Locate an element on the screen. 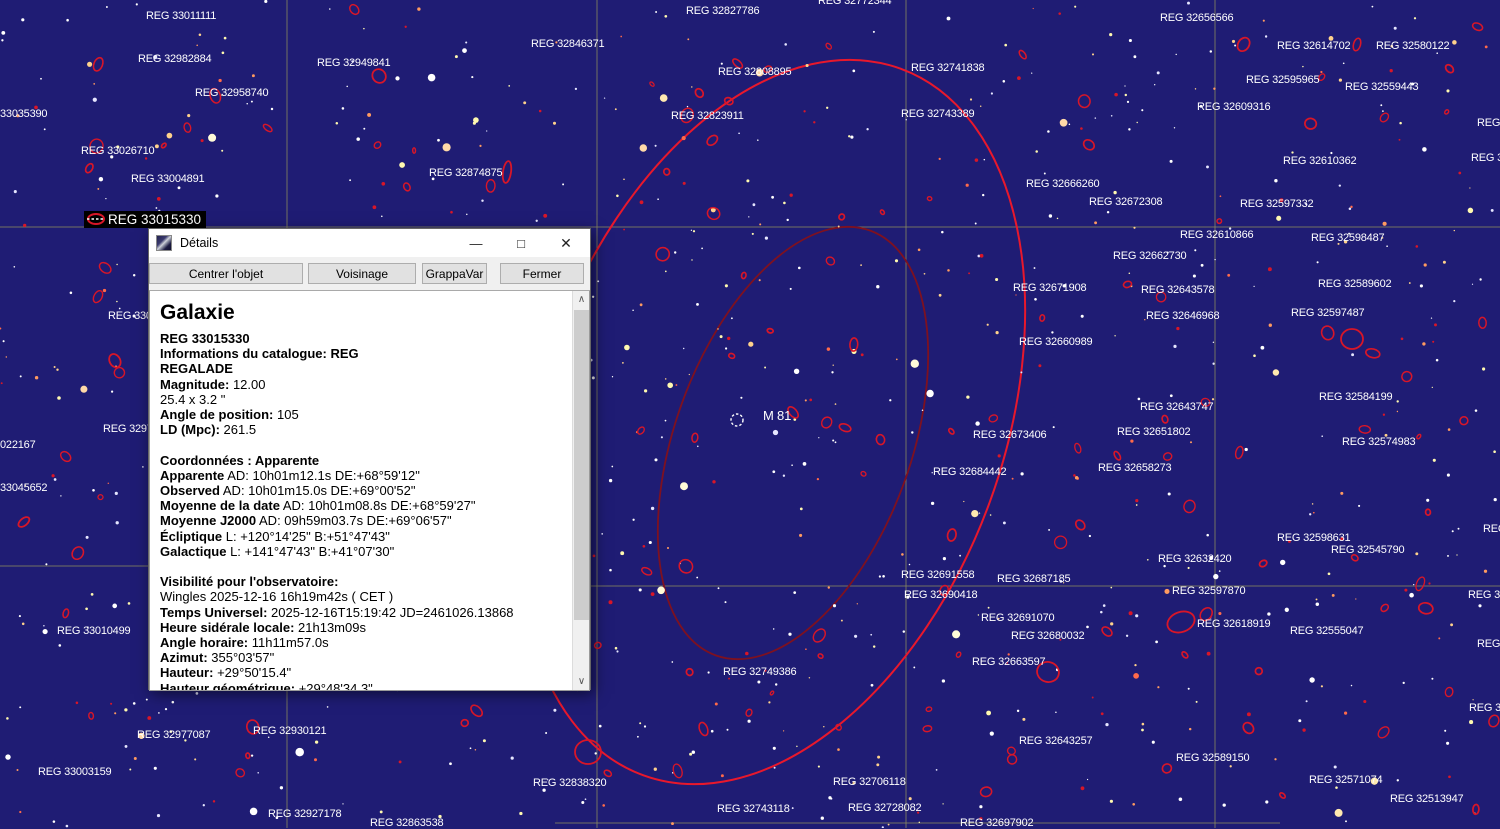 The width and height of the screenshot is (1500, 829). galaxy-label: REG 32728082 is located at coordinates (885, 808).